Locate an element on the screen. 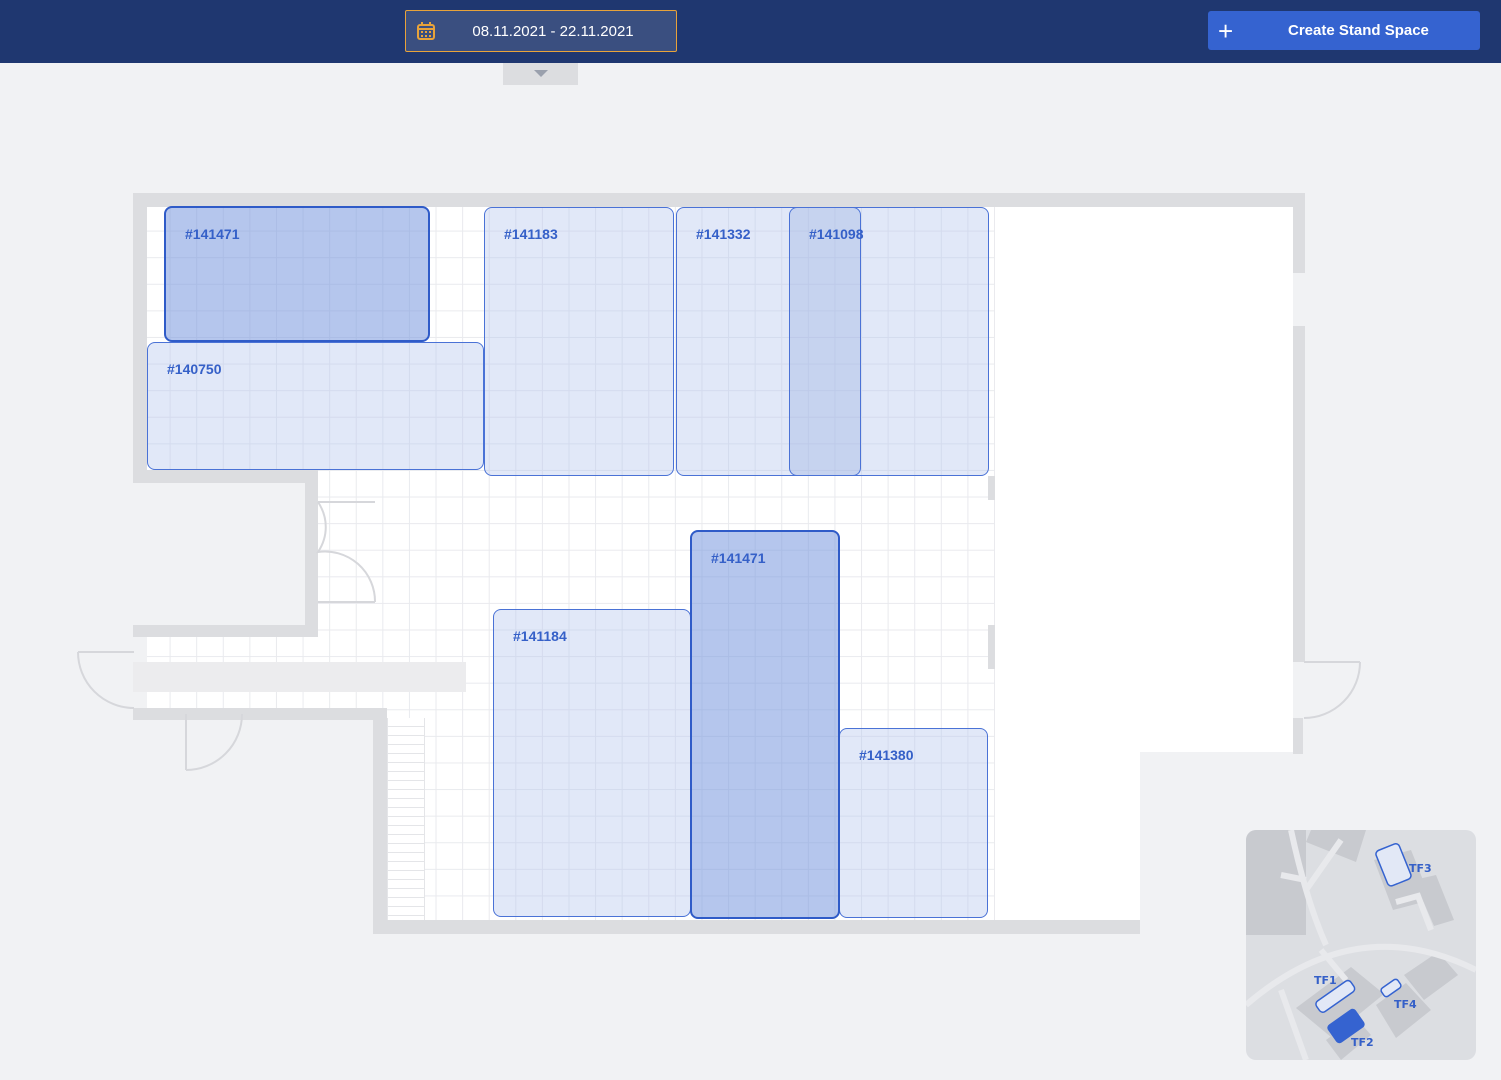 The width and height of the screenshot is (1501, 1080). hall-label-tf3: TF3 is located at coordinates (1420, 868).